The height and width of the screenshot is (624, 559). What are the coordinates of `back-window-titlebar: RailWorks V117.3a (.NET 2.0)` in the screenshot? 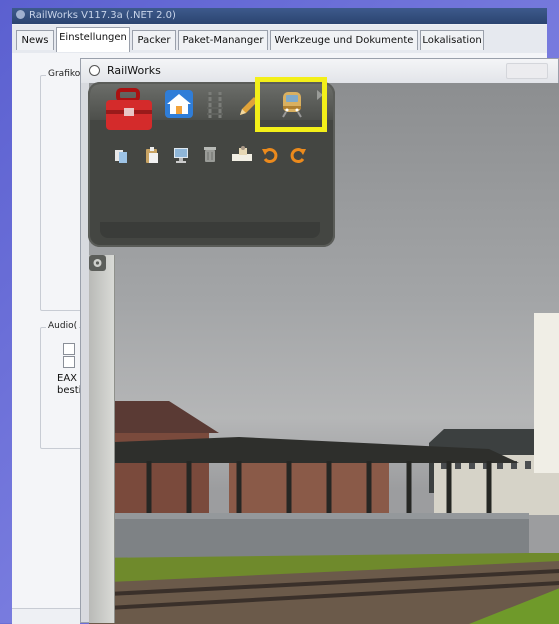 It's located at (279, 16).